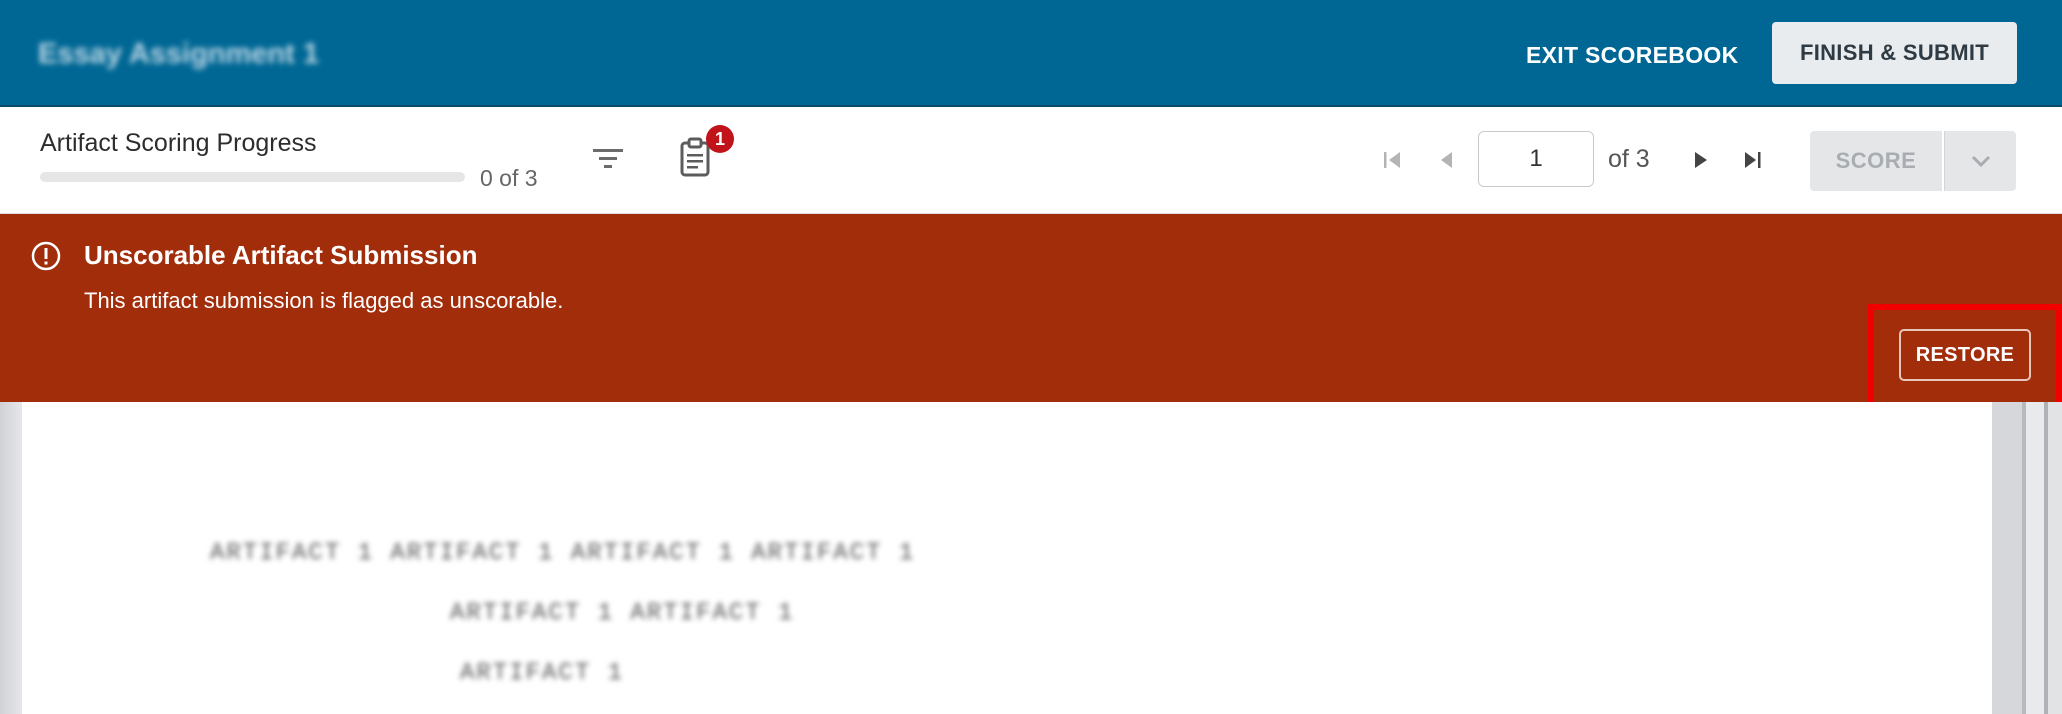  Describe the element at coordinates (46, 256) in the screenshot. I see `alert-circle-icon` at that location.